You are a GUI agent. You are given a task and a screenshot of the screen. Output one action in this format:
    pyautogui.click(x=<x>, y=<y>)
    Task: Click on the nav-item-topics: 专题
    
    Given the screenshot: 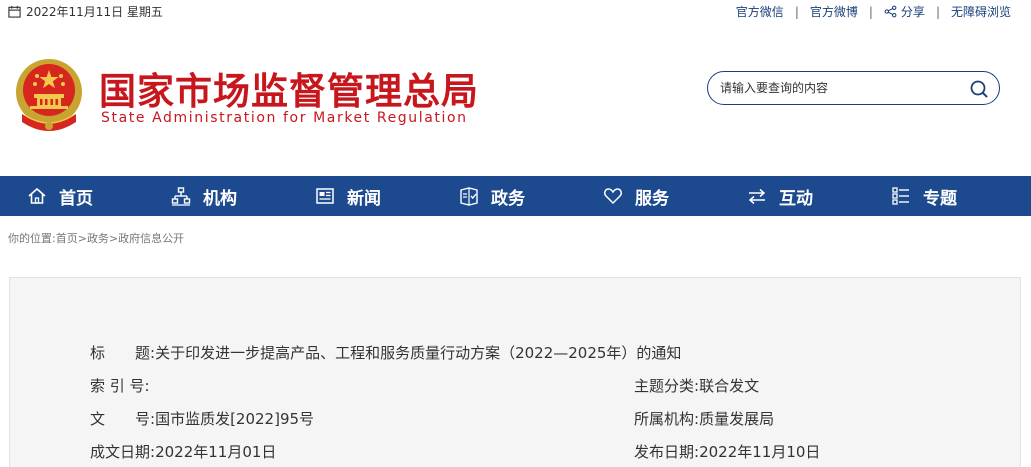 What is the action you would take?
    pyautogui.click(x=936, y=196)
    